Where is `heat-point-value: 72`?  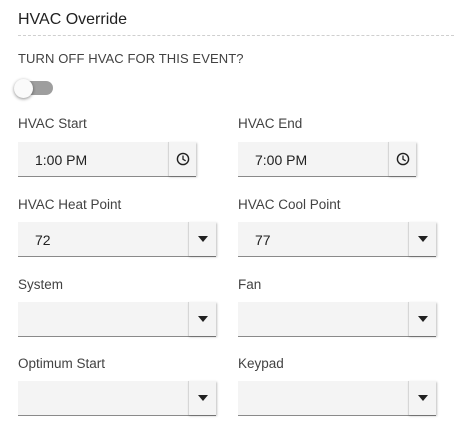
heat-point-value: 72 is located at coordinates (43, 240).